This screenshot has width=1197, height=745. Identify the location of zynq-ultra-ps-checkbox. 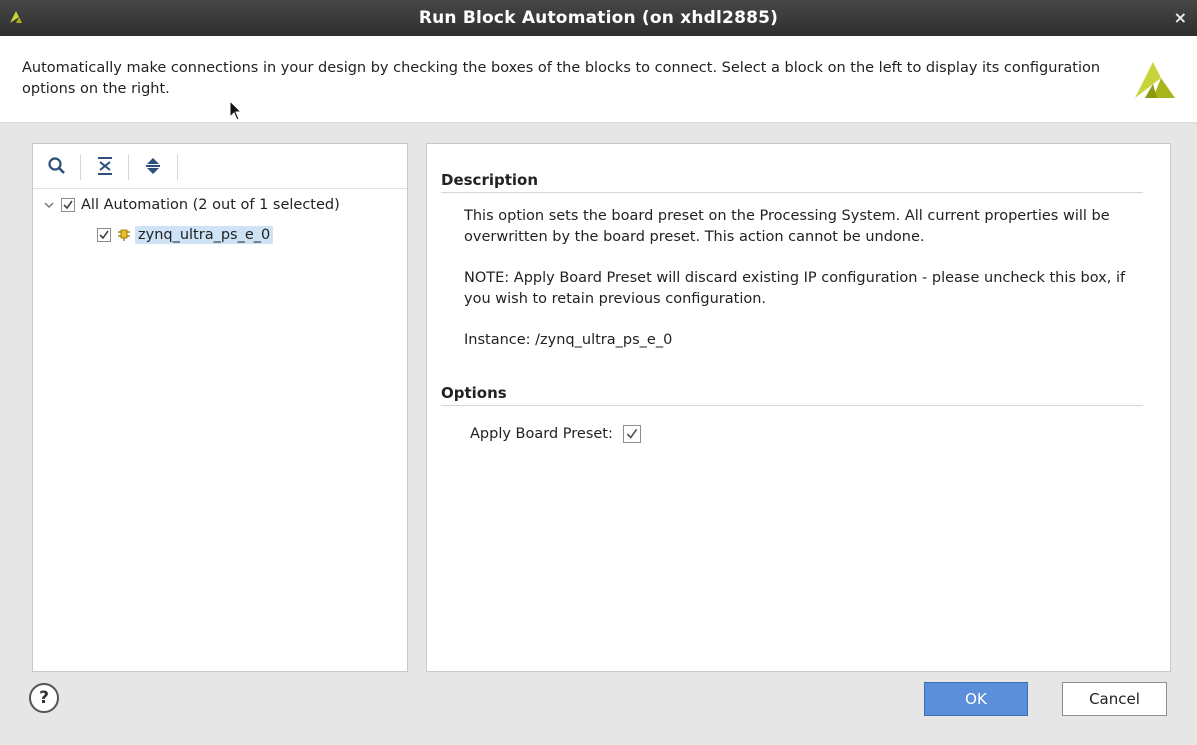
(104, 235).